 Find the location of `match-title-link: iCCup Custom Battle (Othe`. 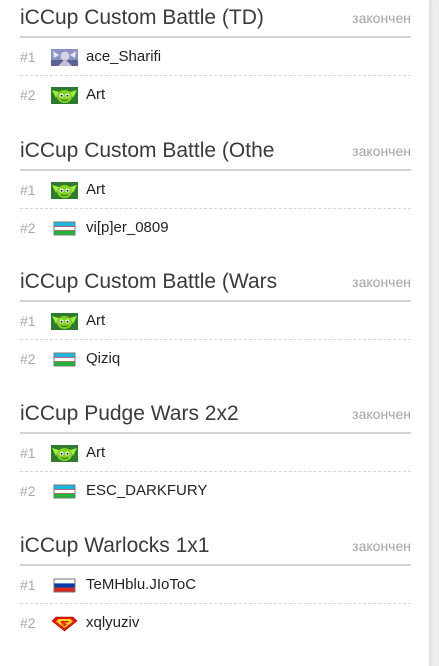

match-title-link: iCCup Custom Battle (Othe is located at coordinates (147, 151).